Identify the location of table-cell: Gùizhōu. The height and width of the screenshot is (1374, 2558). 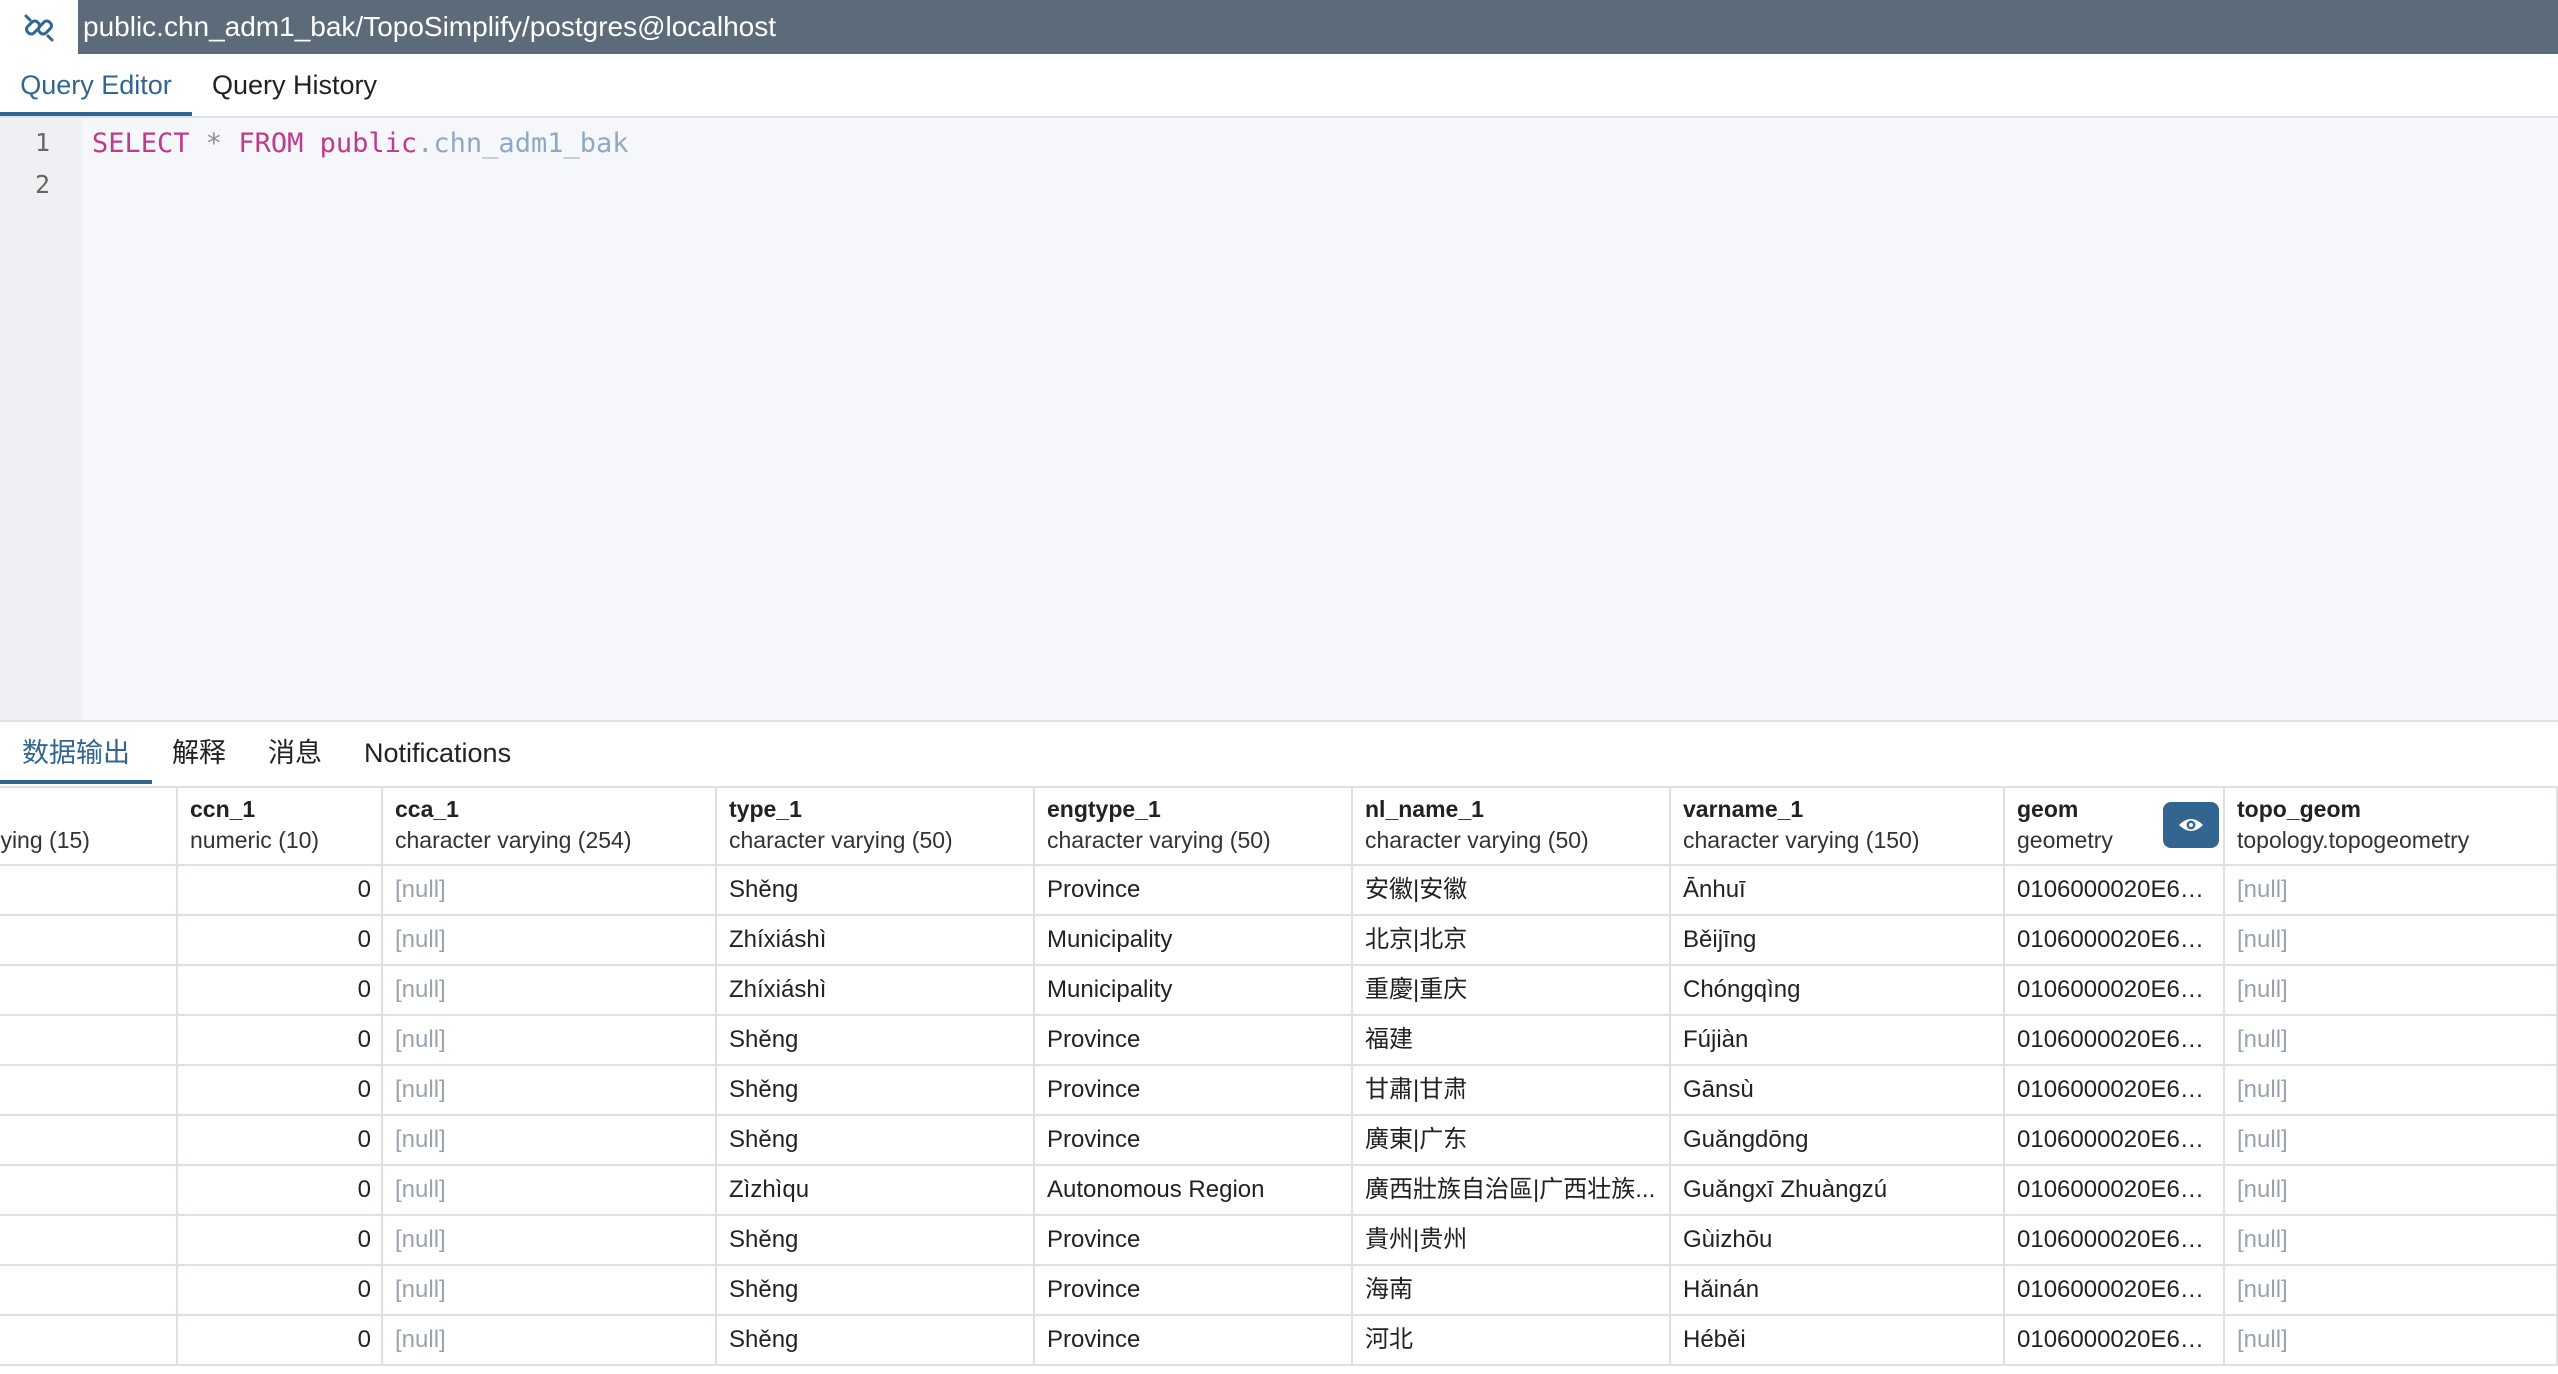
(1838, 1241).